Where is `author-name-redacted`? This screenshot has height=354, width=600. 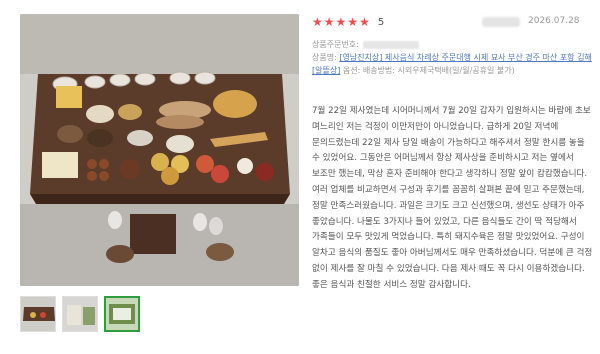 author-name-redacted is located at coordinates (501, 22).